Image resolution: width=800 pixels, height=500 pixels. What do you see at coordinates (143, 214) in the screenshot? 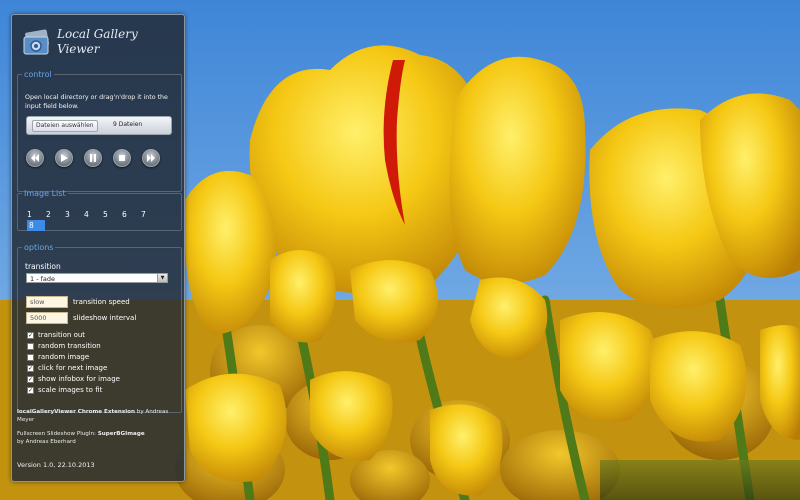
I see `image-link-7: 7` at bounding box center [143, 214].